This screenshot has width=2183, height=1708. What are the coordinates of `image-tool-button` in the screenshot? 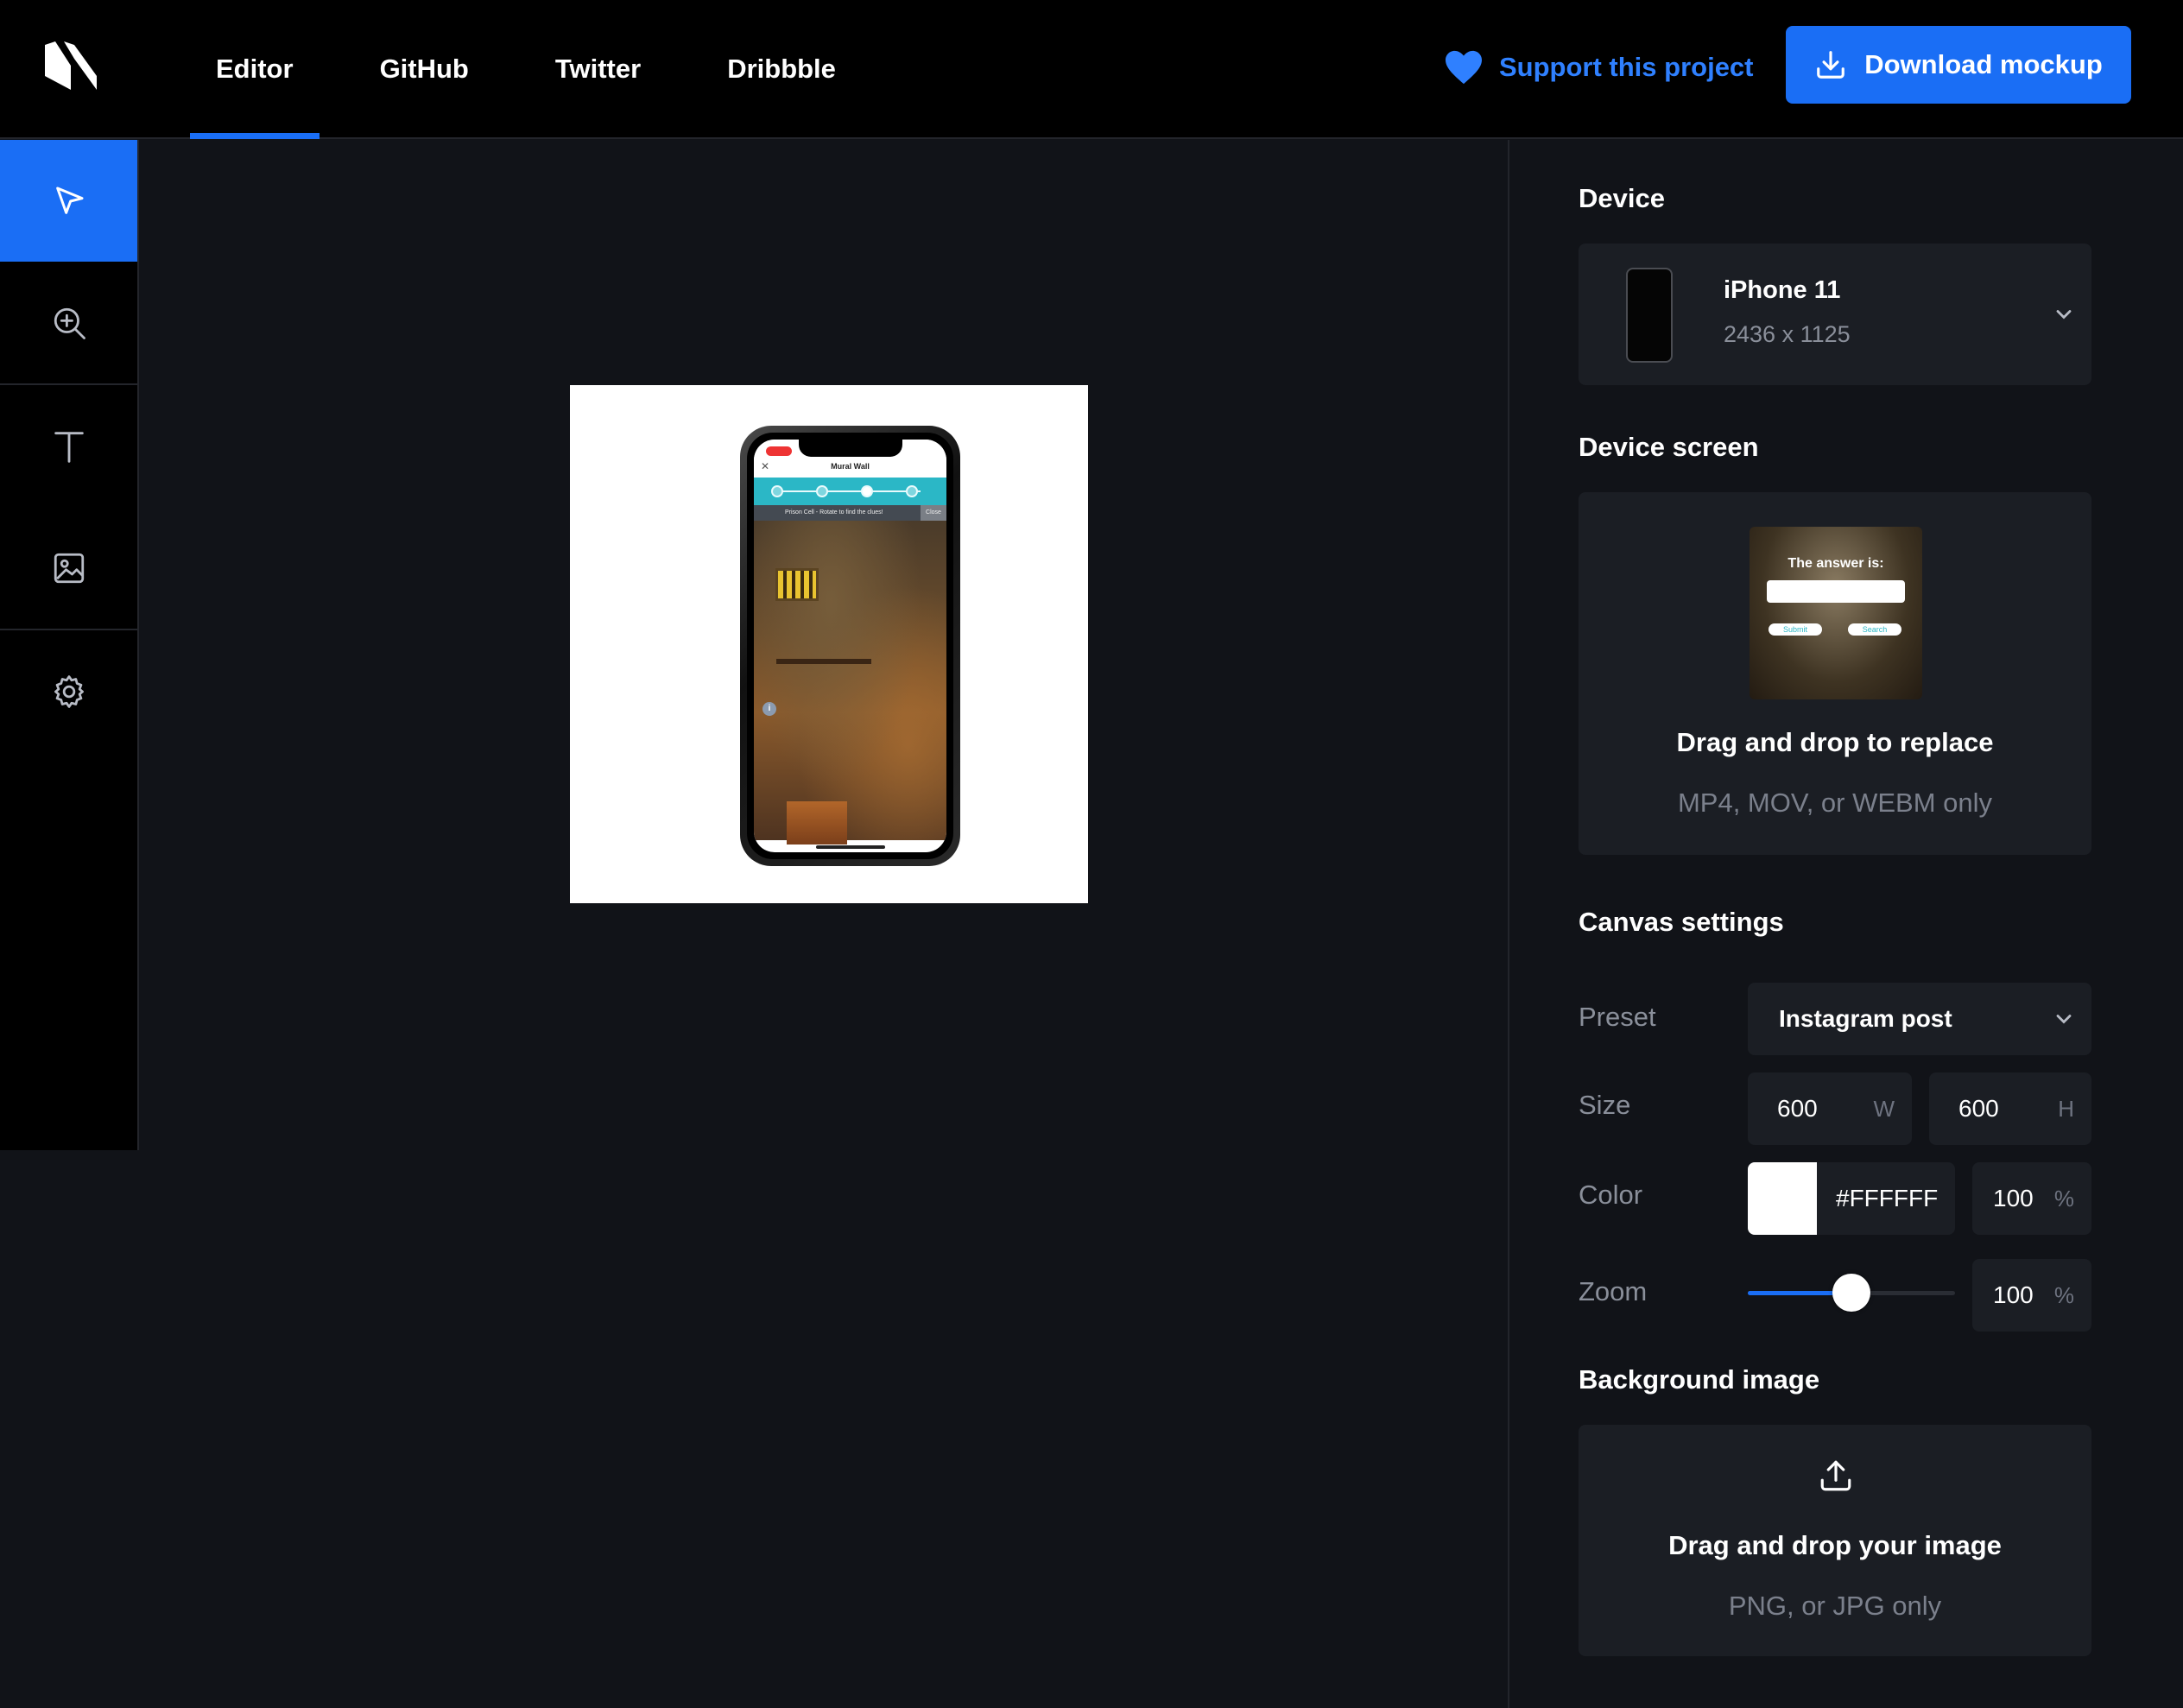 It's located at (68, 568).